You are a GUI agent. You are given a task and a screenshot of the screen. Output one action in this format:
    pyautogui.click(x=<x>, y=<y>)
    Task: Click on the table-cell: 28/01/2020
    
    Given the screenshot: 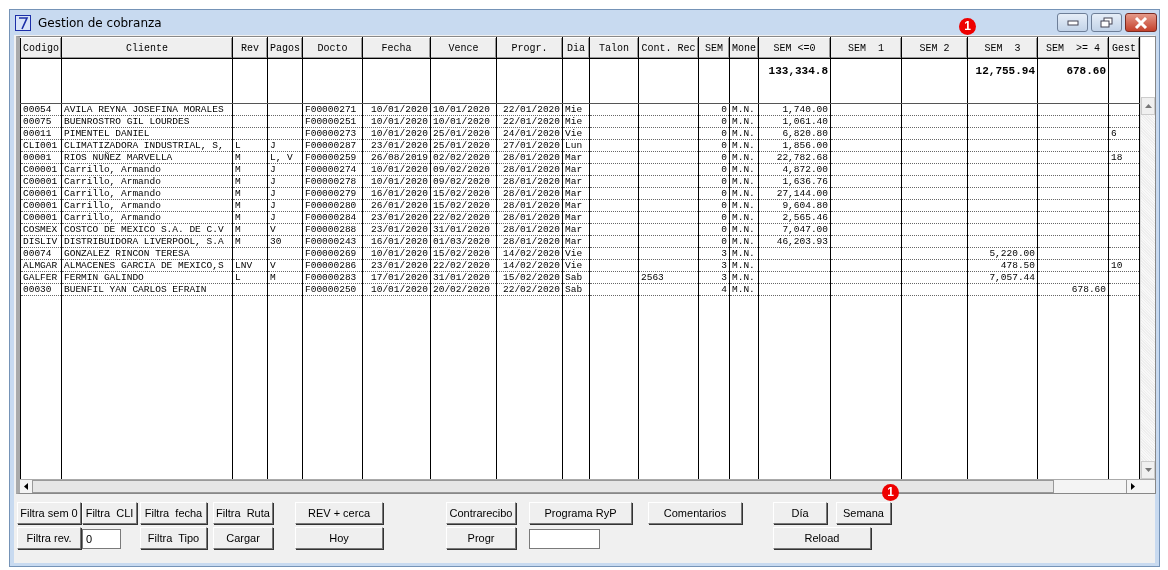 What is the action you would take?
    pyautogui.click(x=531, y=169)
    